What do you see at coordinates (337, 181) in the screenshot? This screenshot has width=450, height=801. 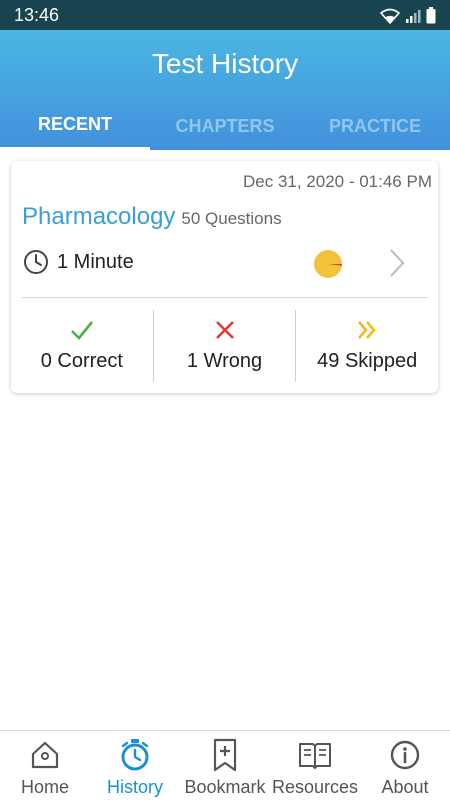 I see `test-date: Dec 31, 2020 - 01:46 PM` at bounding box center [337, 181].